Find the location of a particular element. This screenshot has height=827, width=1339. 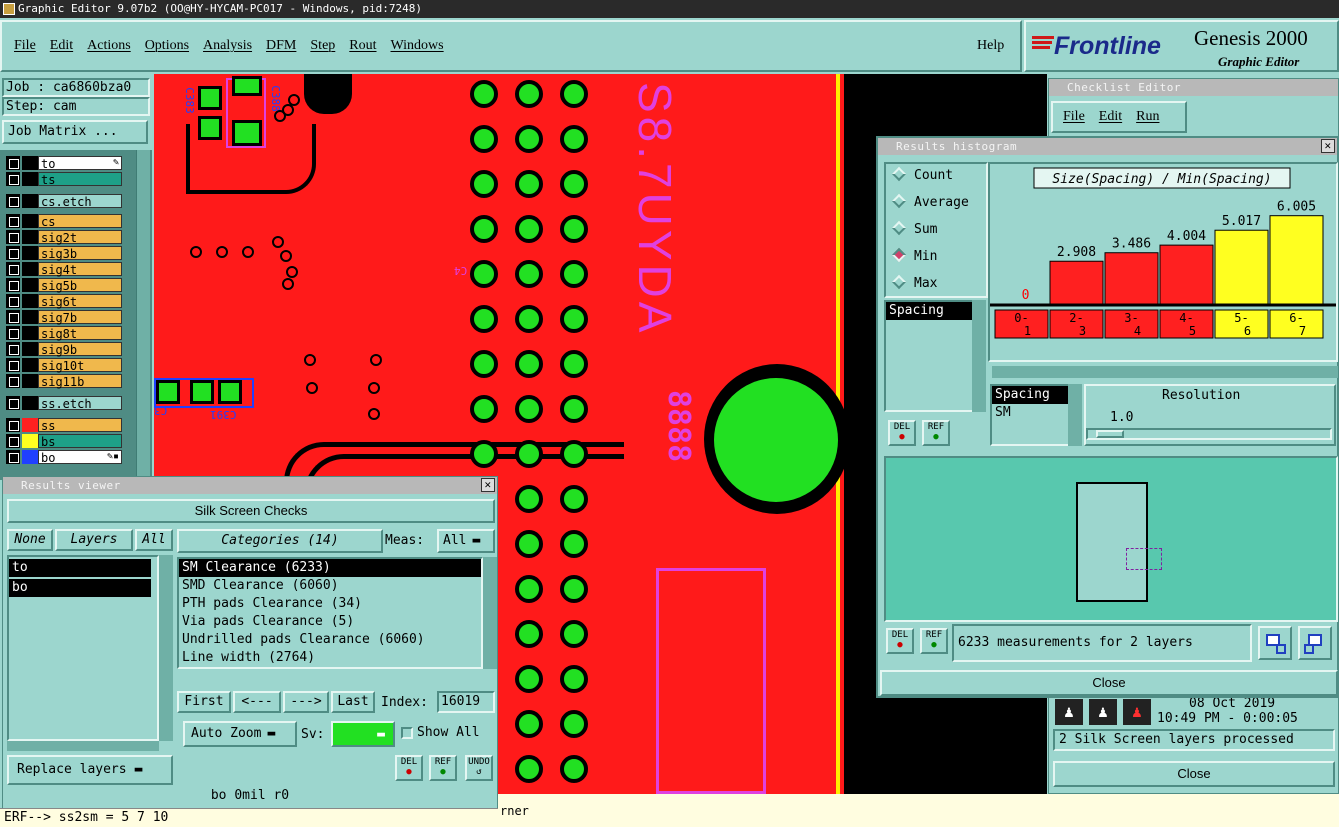

preview-ref-button: REF ● is located at coordinates (934, 641).